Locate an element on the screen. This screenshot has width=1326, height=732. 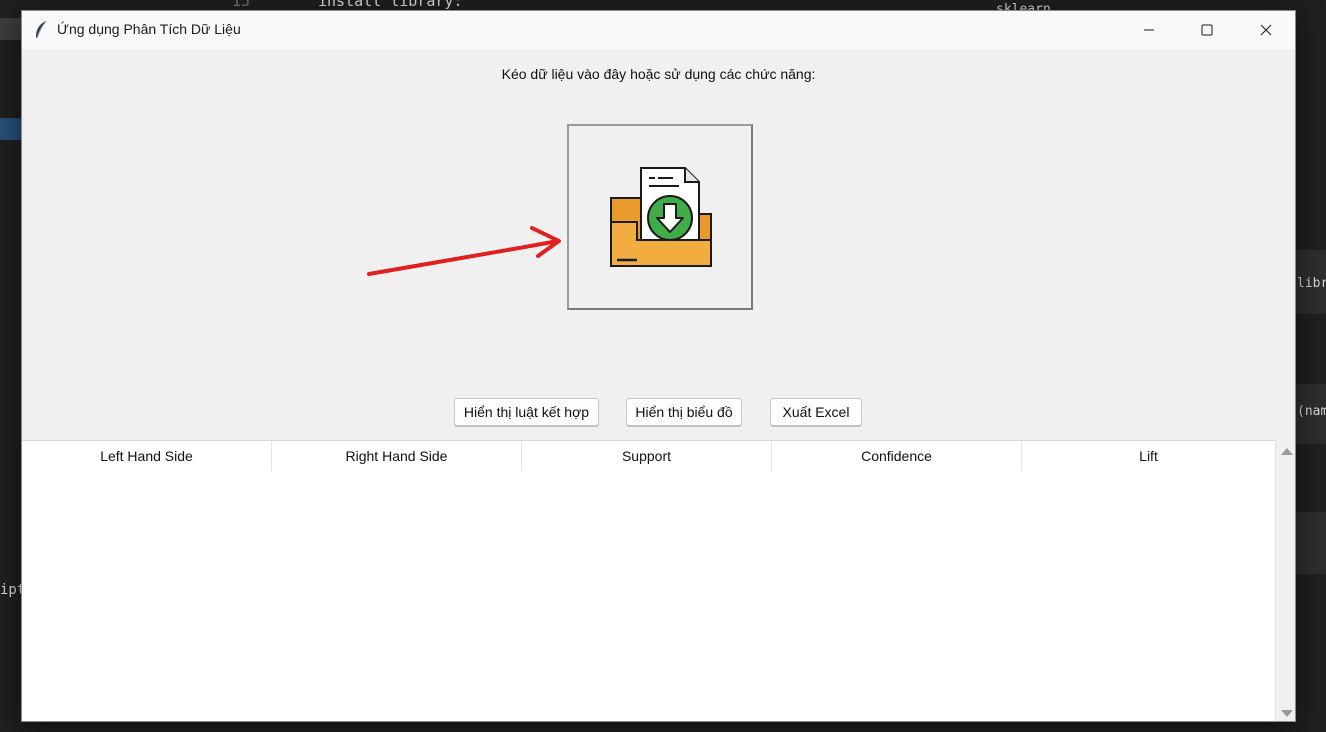
column-header-lhs: Left Hand Side is located at coordinates (147, 456).